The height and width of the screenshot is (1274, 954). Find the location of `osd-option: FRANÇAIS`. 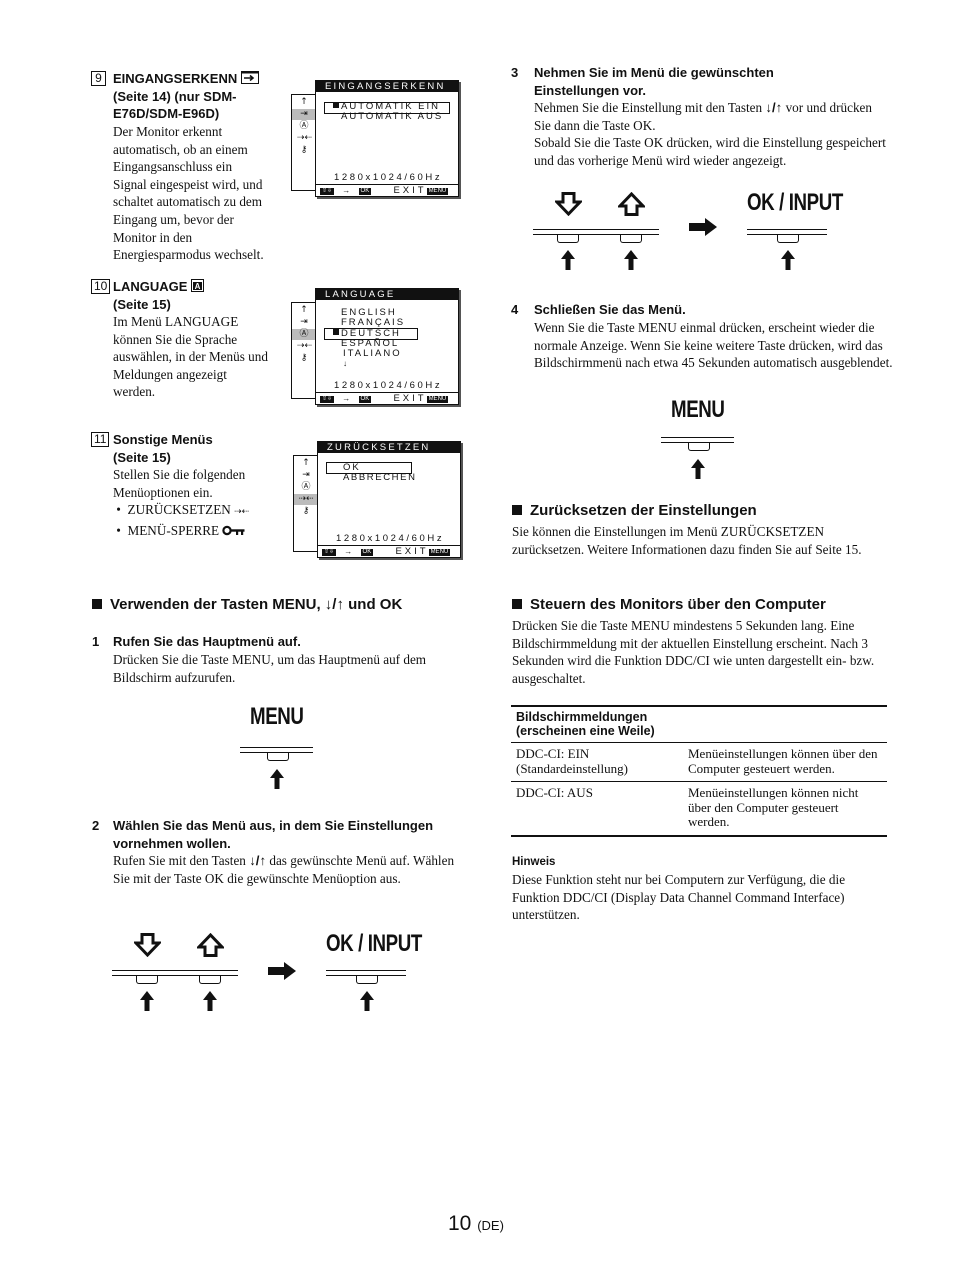

osd-option: FRANÇAIS is located at coordinates (373, 323).